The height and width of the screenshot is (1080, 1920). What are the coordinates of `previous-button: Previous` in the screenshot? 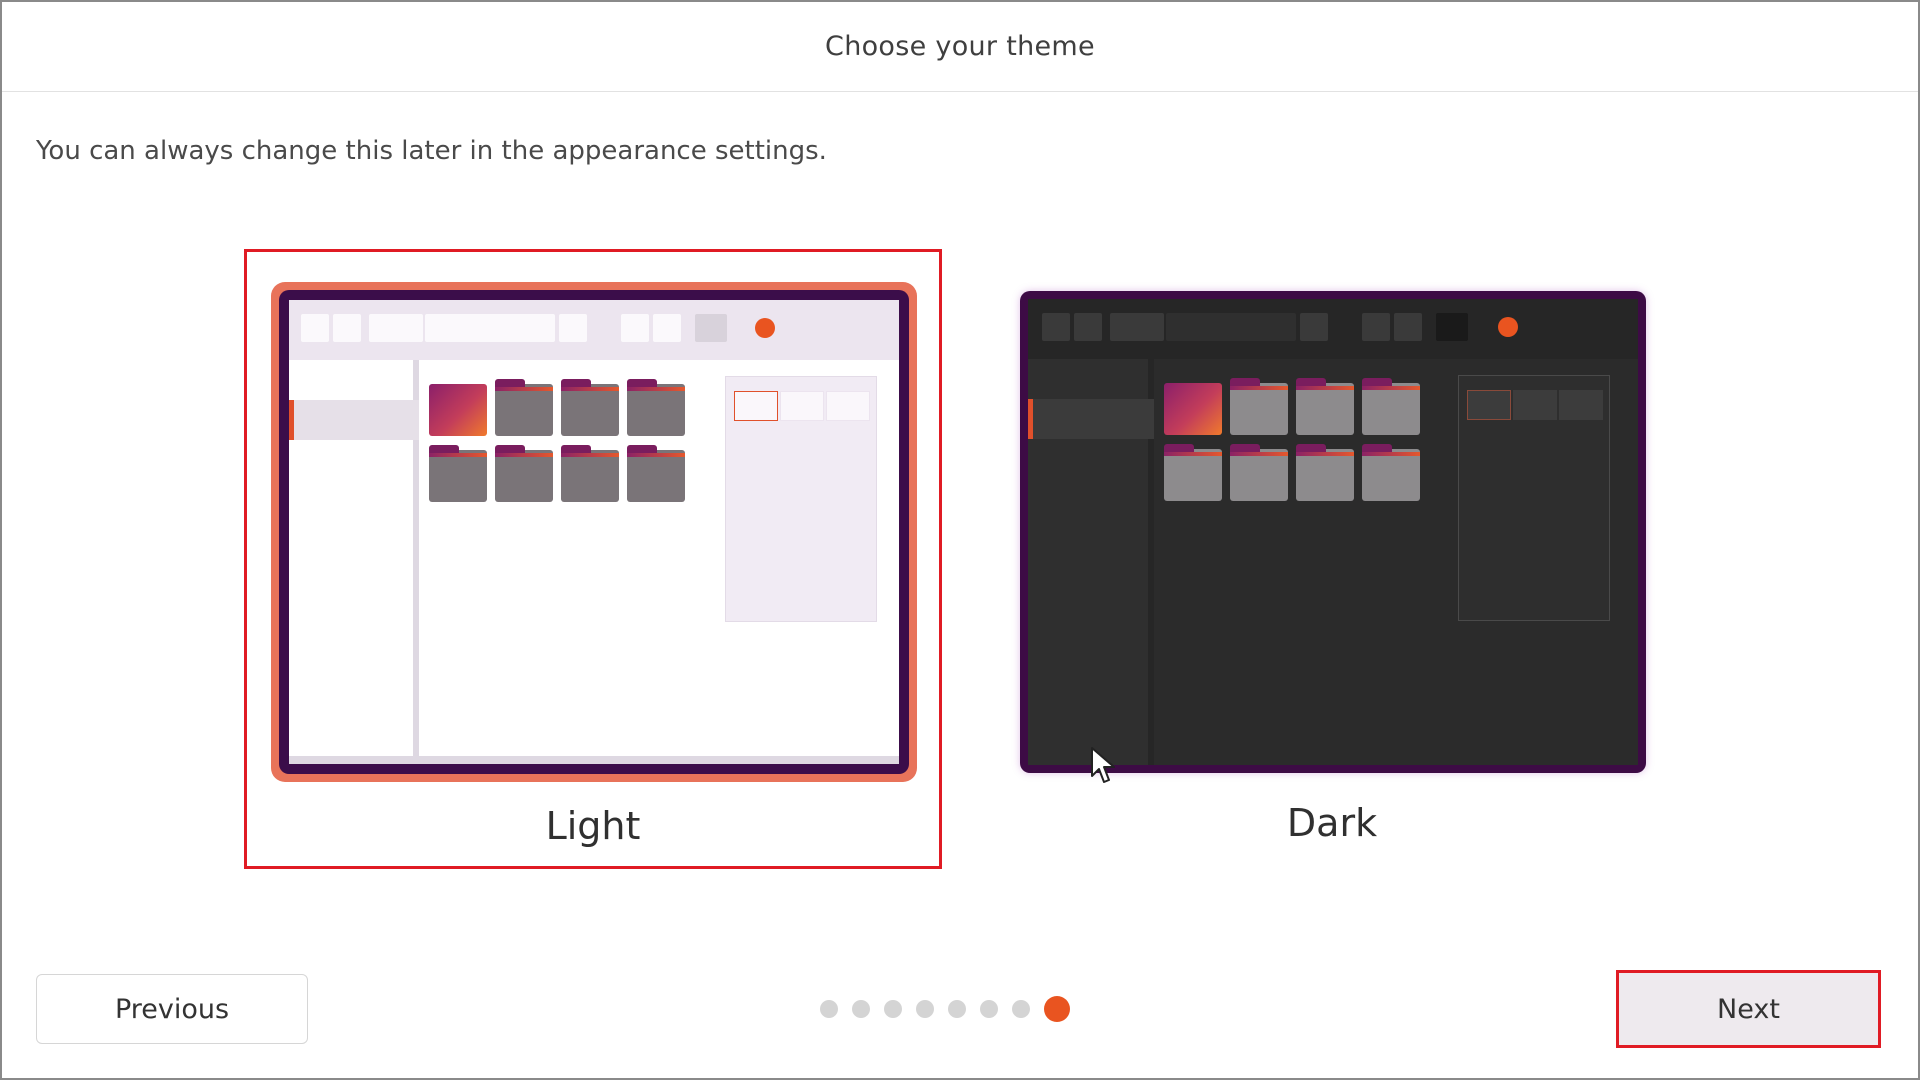 It's located at (172, 1009).